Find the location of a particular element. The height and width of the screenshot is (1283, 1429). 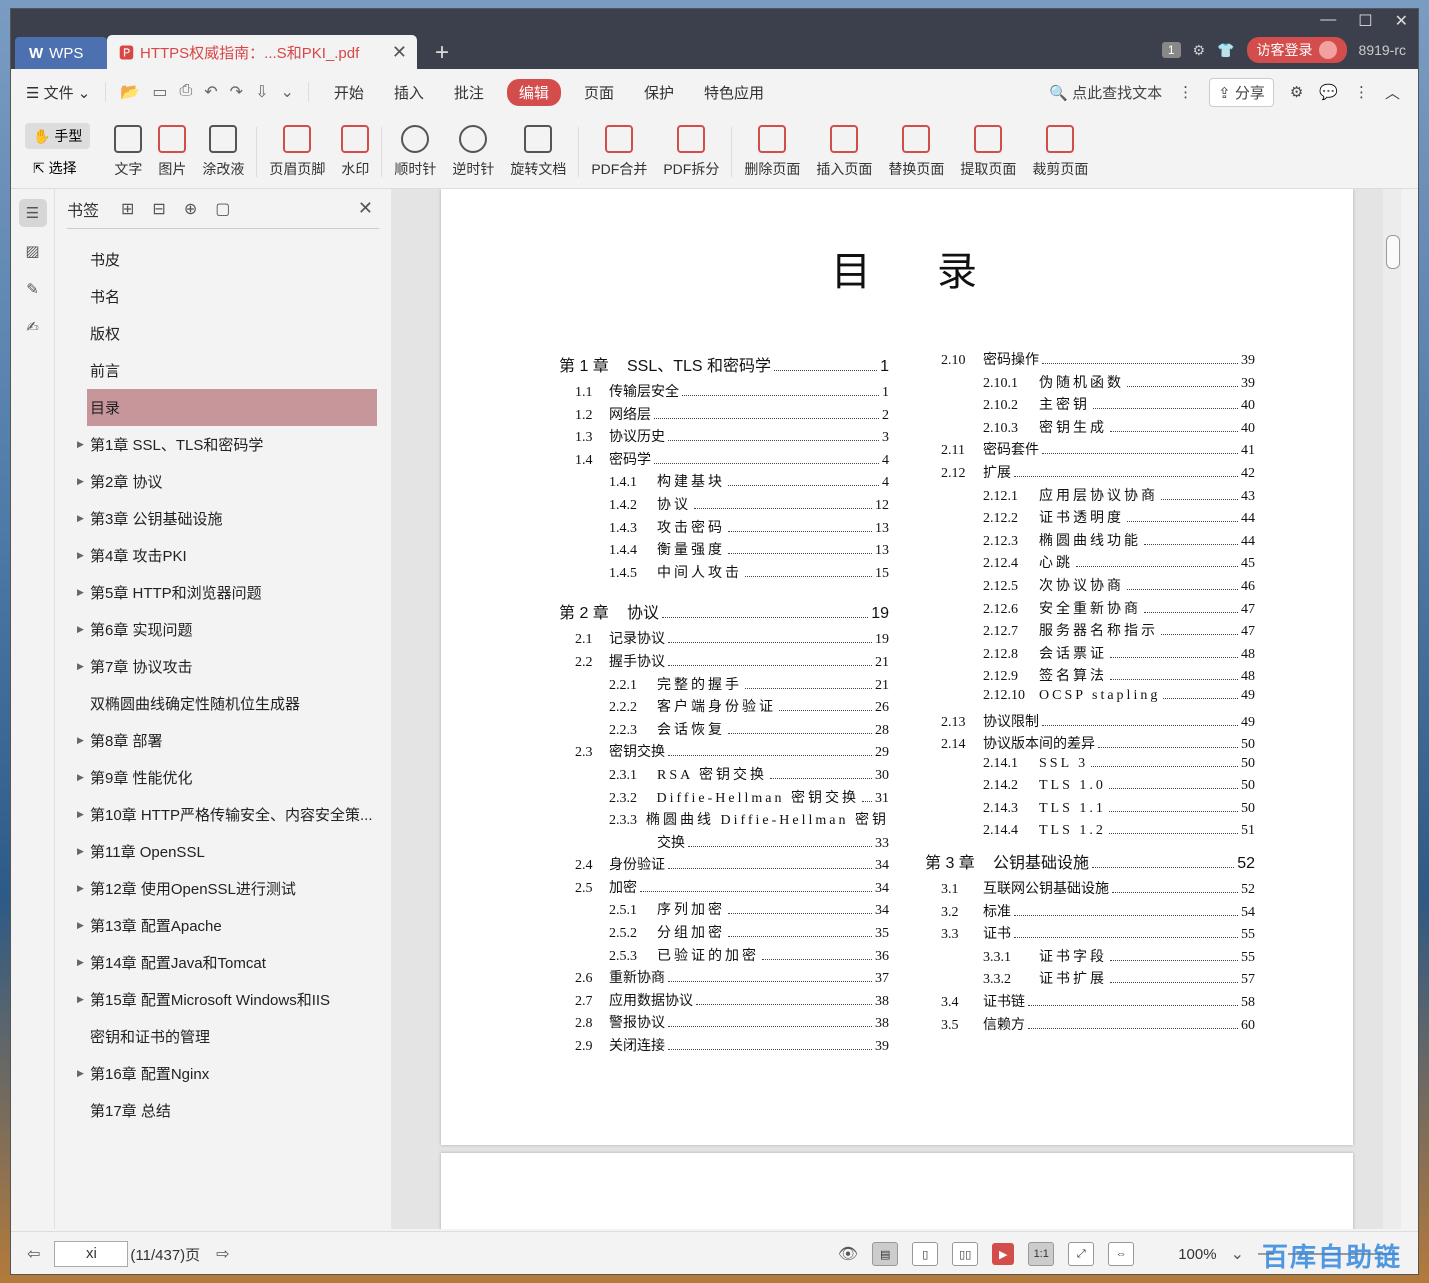

settings-icon: ⚙ is located at coordinates (1296, 92).